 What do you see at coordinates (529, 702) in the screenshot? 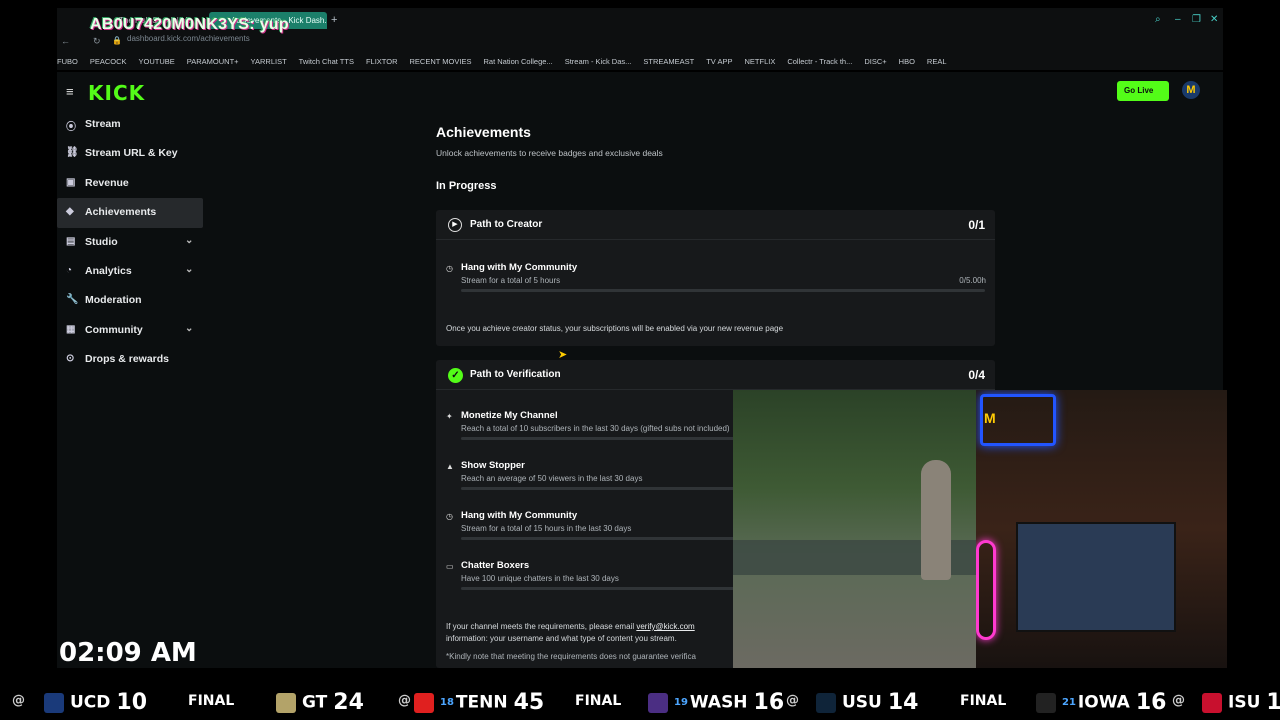
I see `team-score: 45` at bounding box center [529, 702].